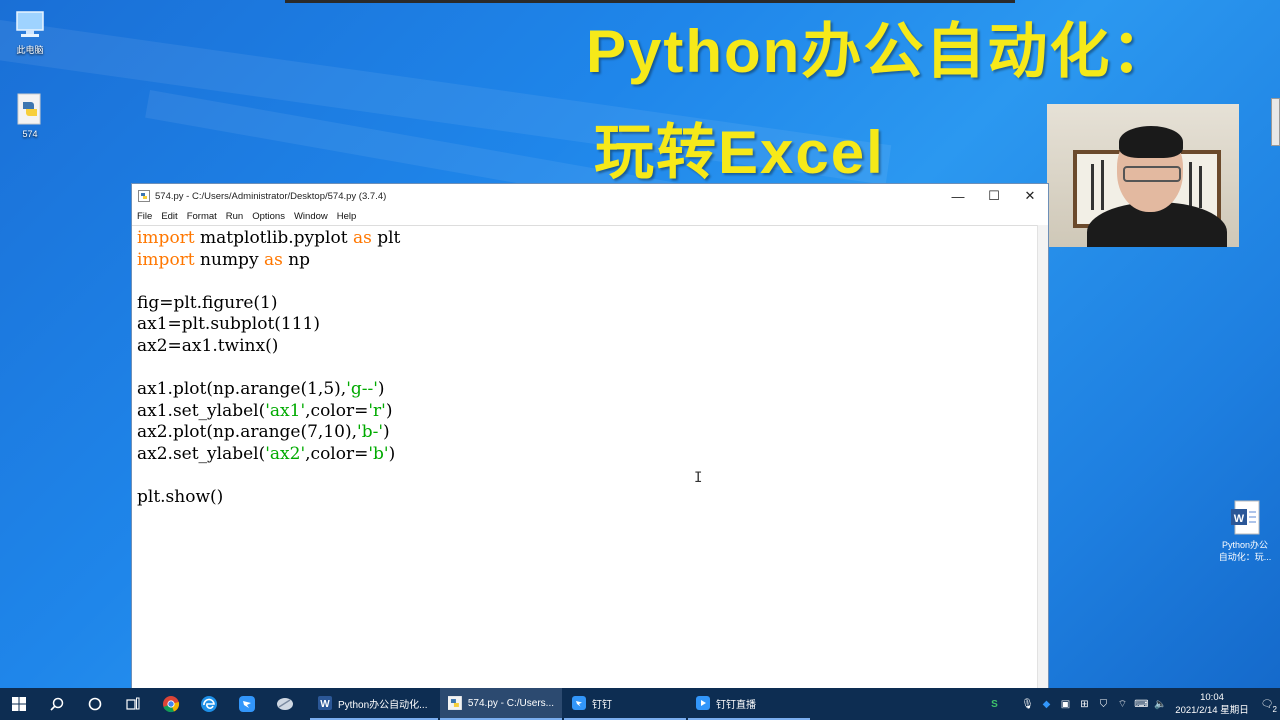 The width and height of the screenshot is (1280, 720). I want to click on taskbar-app-dingtalk: 钉钉, so click(625, 704).